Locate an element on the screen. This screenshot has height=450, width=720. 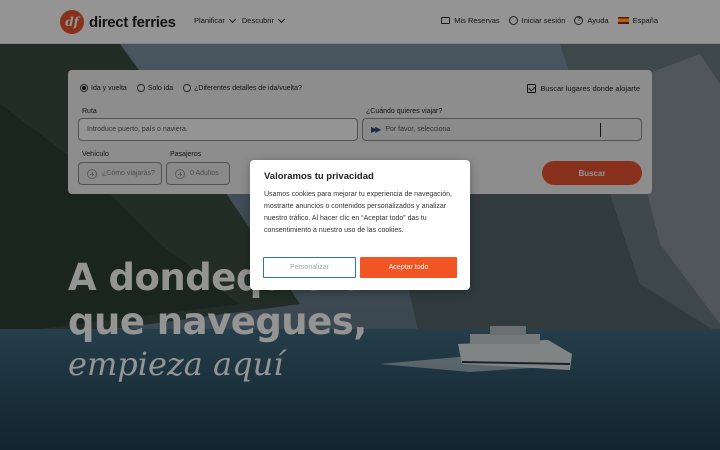
accept-all-button: Aceptar todo is located at coordinates (408, 267).